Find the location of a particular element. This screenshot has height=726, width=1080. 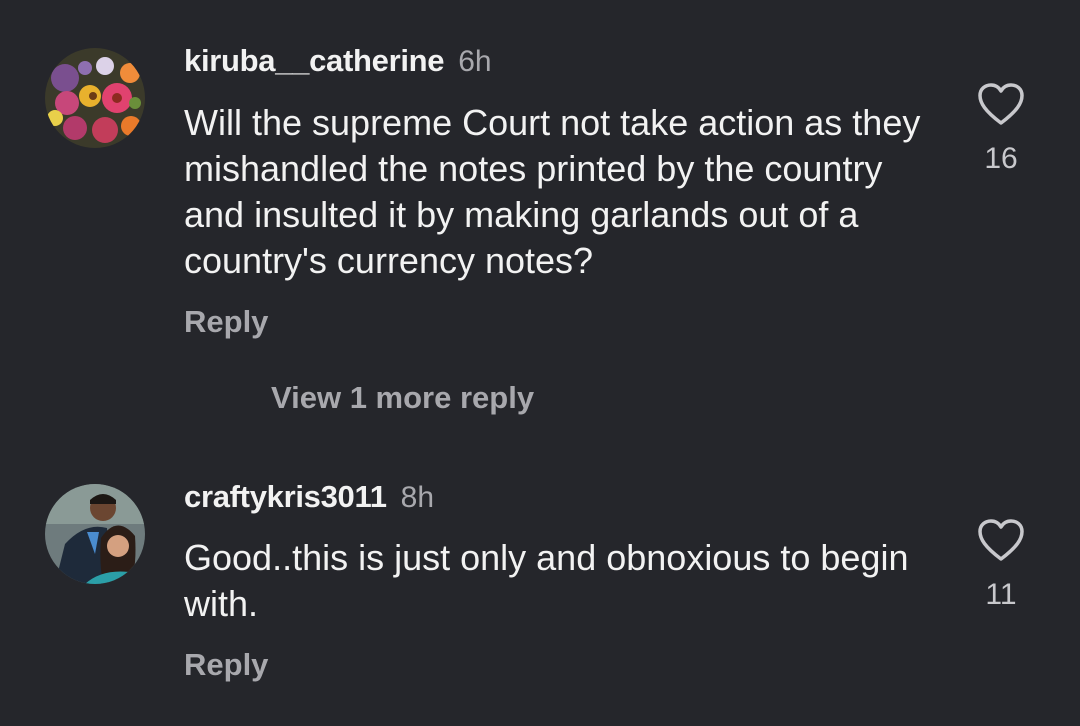

comment-header: kiruba__catherine 6h is located at coordinates (338, 61).